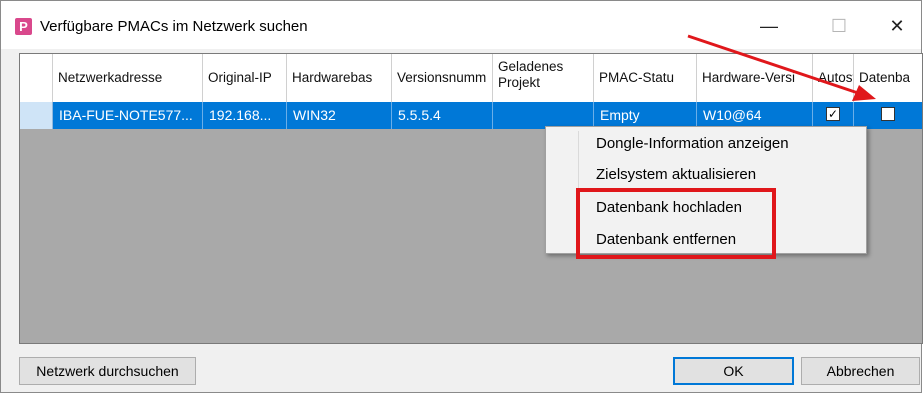 This screenshot has height=395, width=924. I want to click on menu-item-dongle-info: Dongle-Information anzeigen, so click(692, 143).